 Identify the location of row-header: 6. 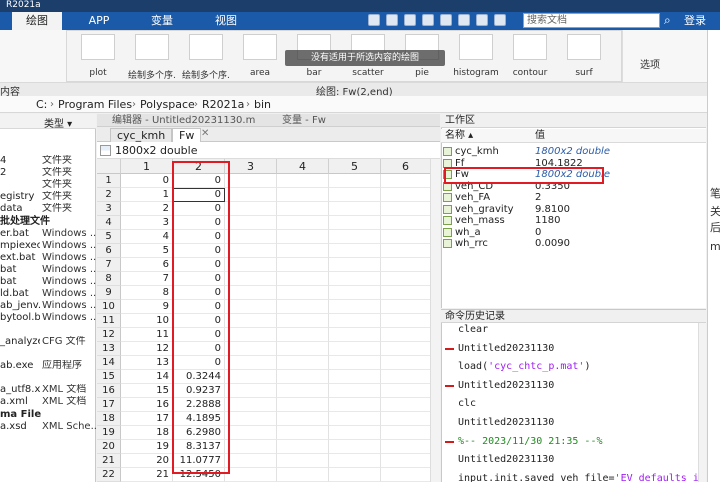
(109, 251).